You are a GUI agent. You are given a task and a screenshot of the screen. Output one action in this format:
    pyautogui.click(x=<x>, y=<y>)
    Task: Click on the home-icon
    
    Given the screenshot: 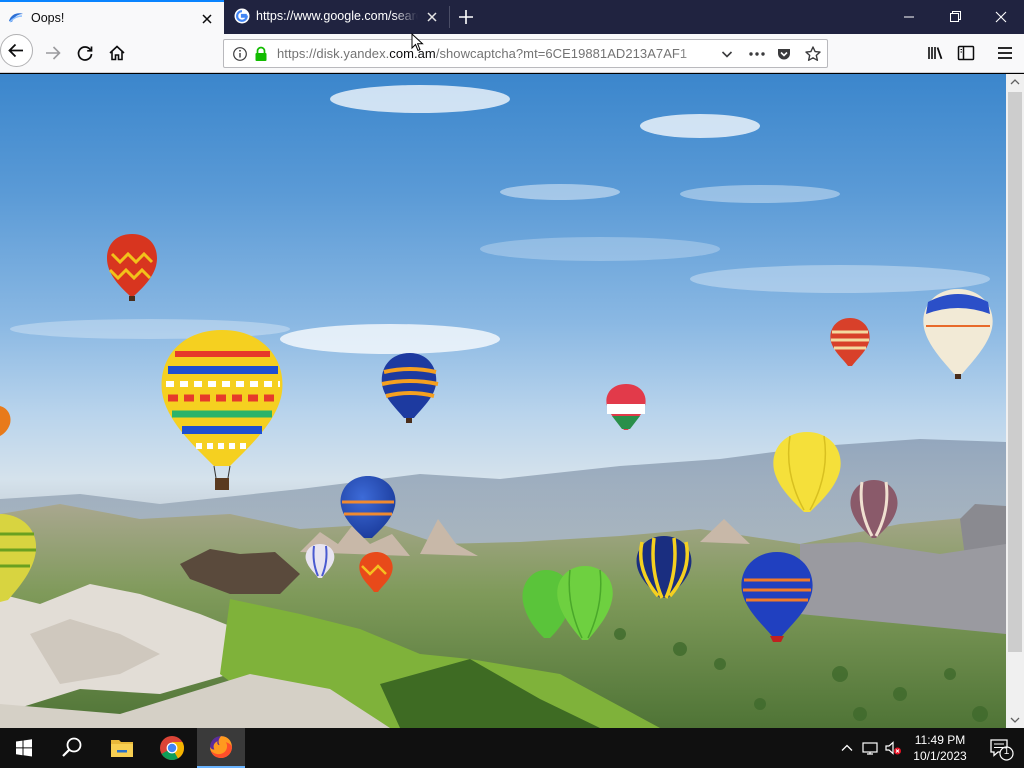 What is the action you would take?
    pyautogui.click(x=117, y=53)
    